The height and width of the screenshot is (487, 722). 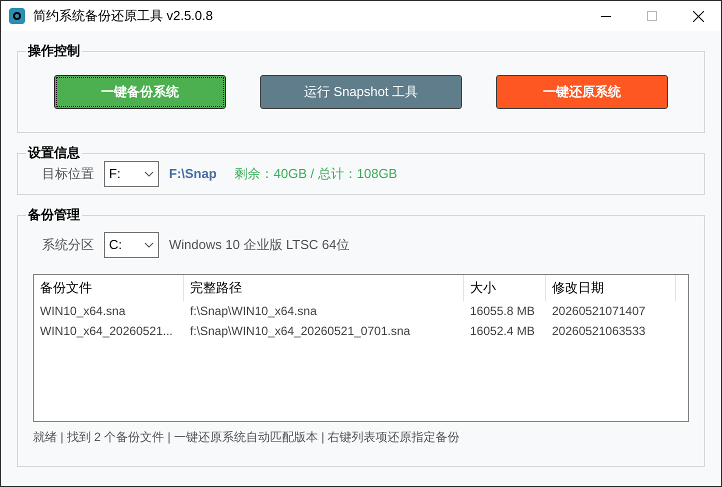 What do you see at coordinates (361, 311) in the screenshot?
I see `list-row: WIN10_x64.sna f:\Snap\WIN10_x64.sna 16055.8 MB 20260521071407` at bounding box center [361, 311].